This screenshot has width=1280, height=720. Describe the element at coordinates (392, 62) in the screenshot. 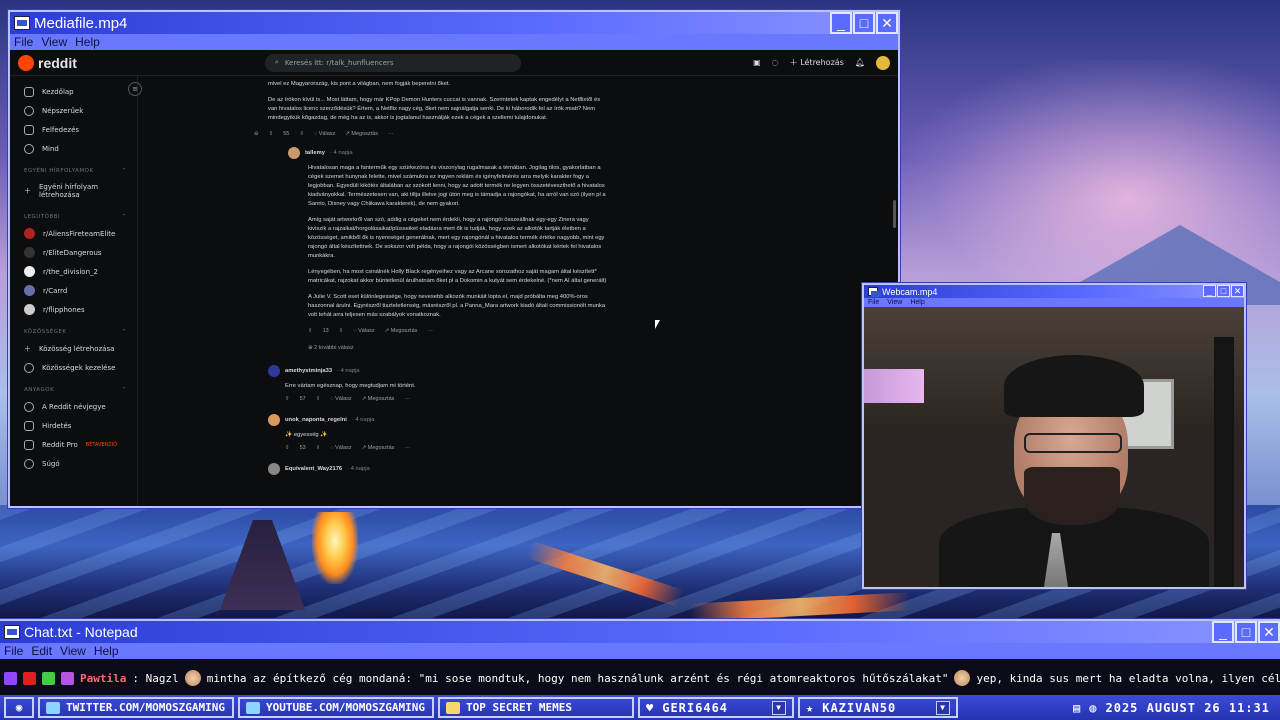

I see `reddit-search-input: ⌕ Keresés itt: r/talk_hunfluencers` at that location.